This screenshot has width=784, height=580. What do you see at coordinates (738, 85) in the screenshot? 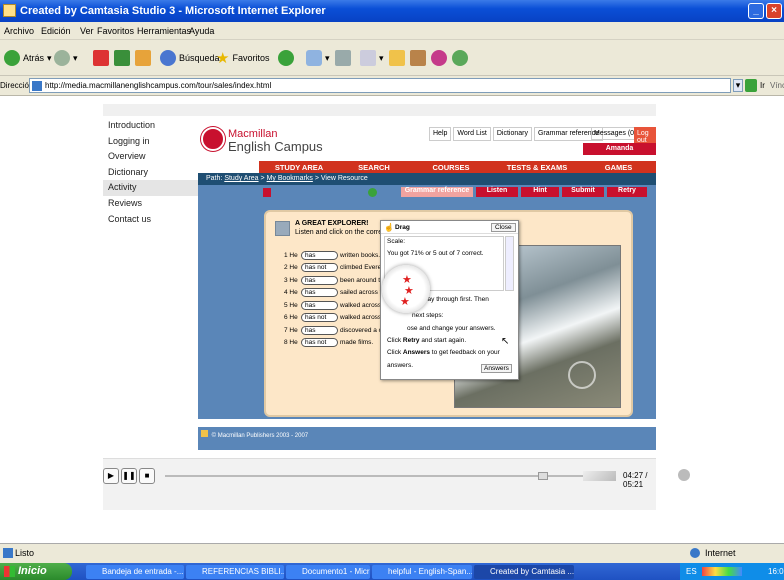
I see `address-dropdown-icon: ▾` at bounding box center [738, 85].